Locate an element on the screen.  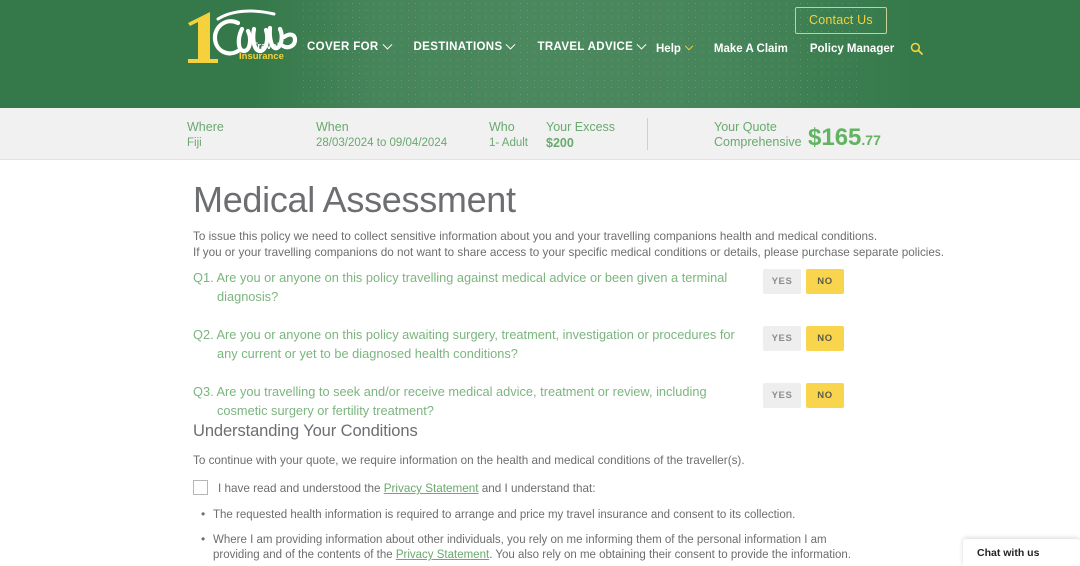
nav-item-travel-advice: TRAVEL ADVICE is located at coordinates (592, 46).